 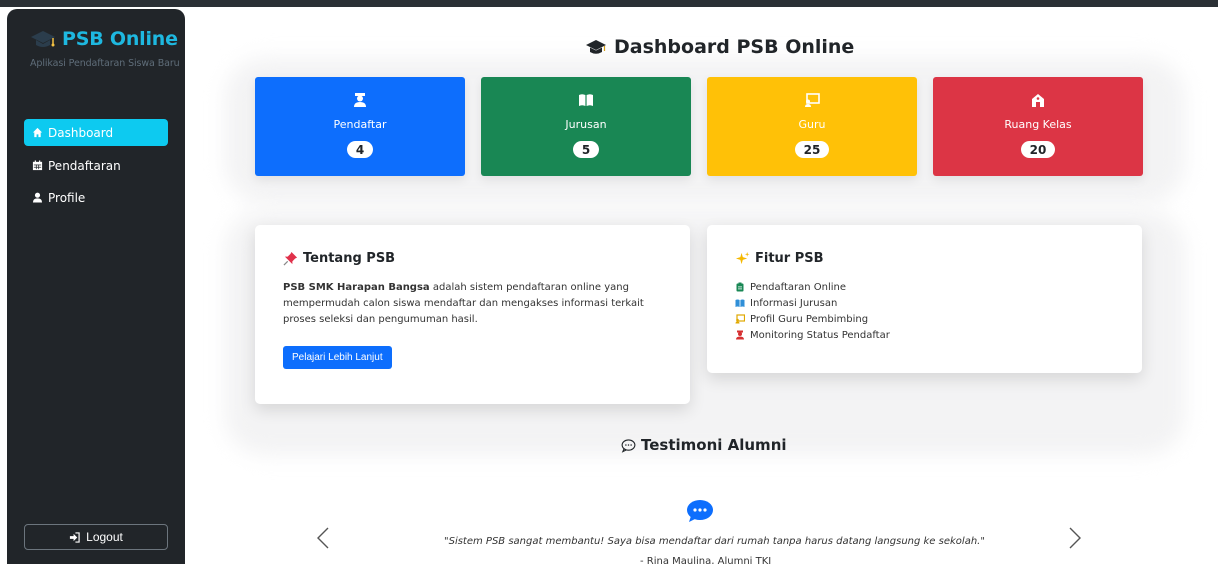 I want to click on testimonials-title: Testimoni Alumni, so click(x=704, y=445).